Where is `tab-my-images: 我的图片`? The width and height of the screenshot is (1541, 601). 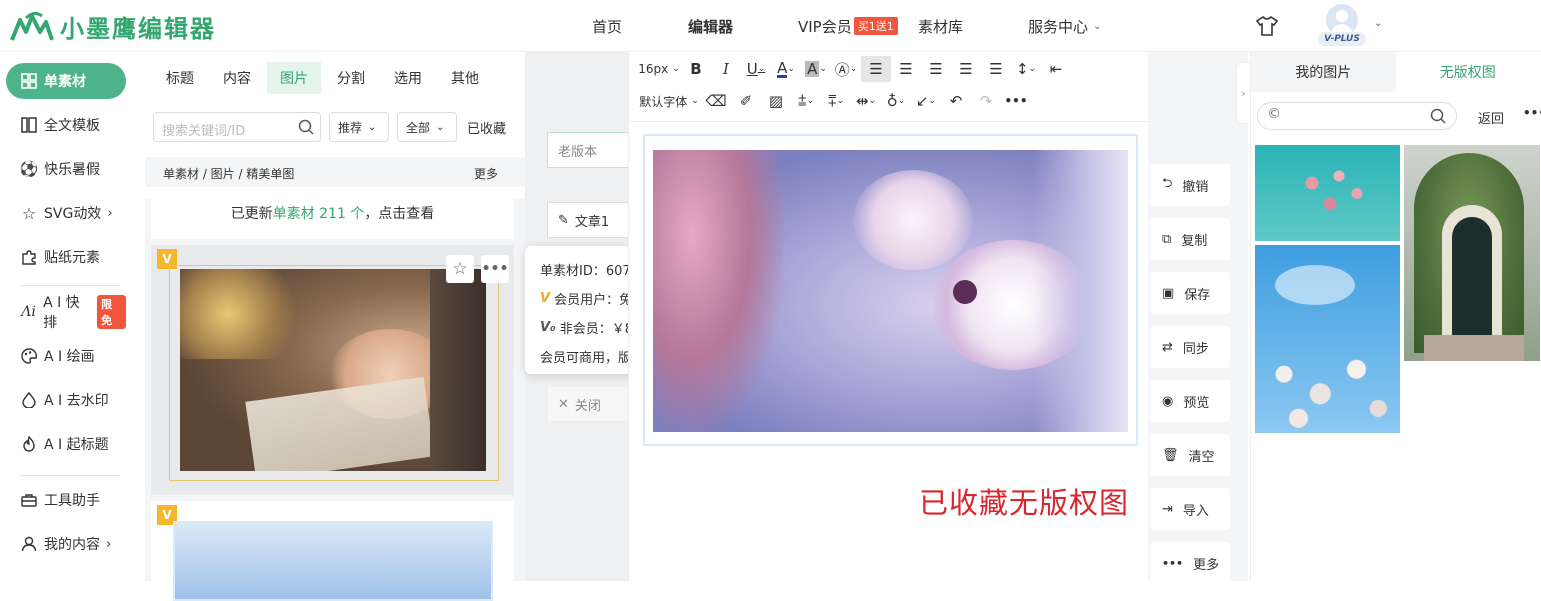 tab-my-images: 我的图片 is located at coordinates (1323, 72).